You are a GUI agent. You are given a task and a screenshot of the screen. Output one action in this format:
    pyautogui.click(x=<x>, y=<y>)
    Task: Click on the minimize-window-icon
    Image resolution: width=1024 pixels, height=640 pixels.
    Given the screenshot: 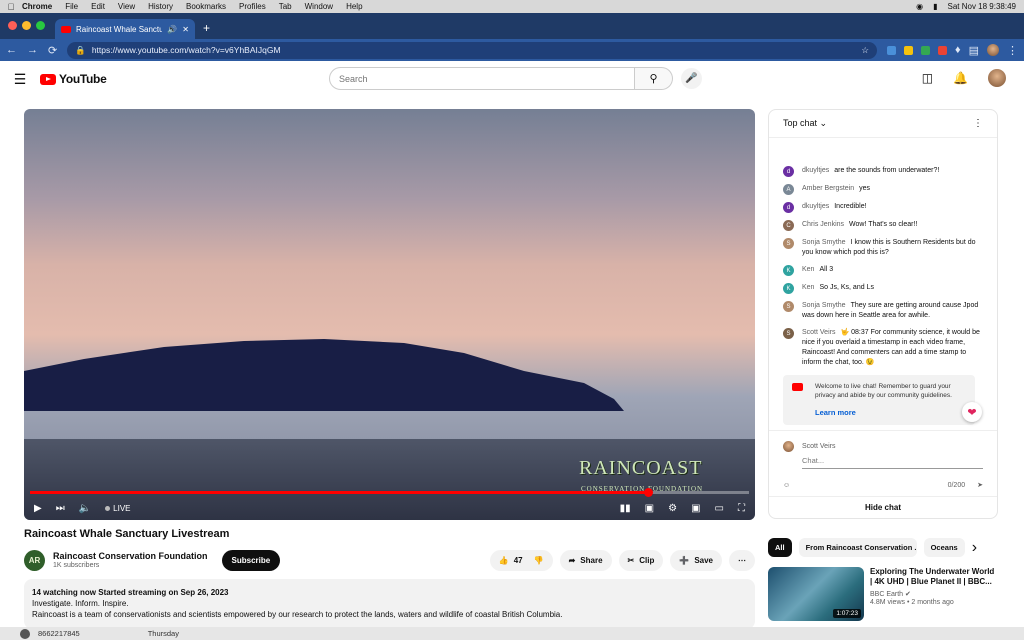 What is the action you would take?
    pyautogui.click(x=26, y=25)
    